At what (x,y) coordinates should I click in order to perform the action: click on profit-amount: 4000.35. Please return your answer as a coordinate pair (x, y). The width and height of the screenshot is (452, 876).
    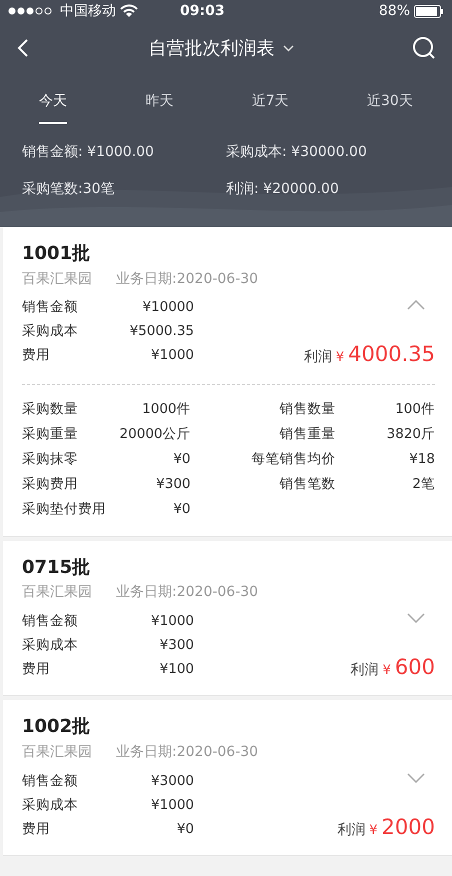
    Looking at the image, I should click on (391, 354).